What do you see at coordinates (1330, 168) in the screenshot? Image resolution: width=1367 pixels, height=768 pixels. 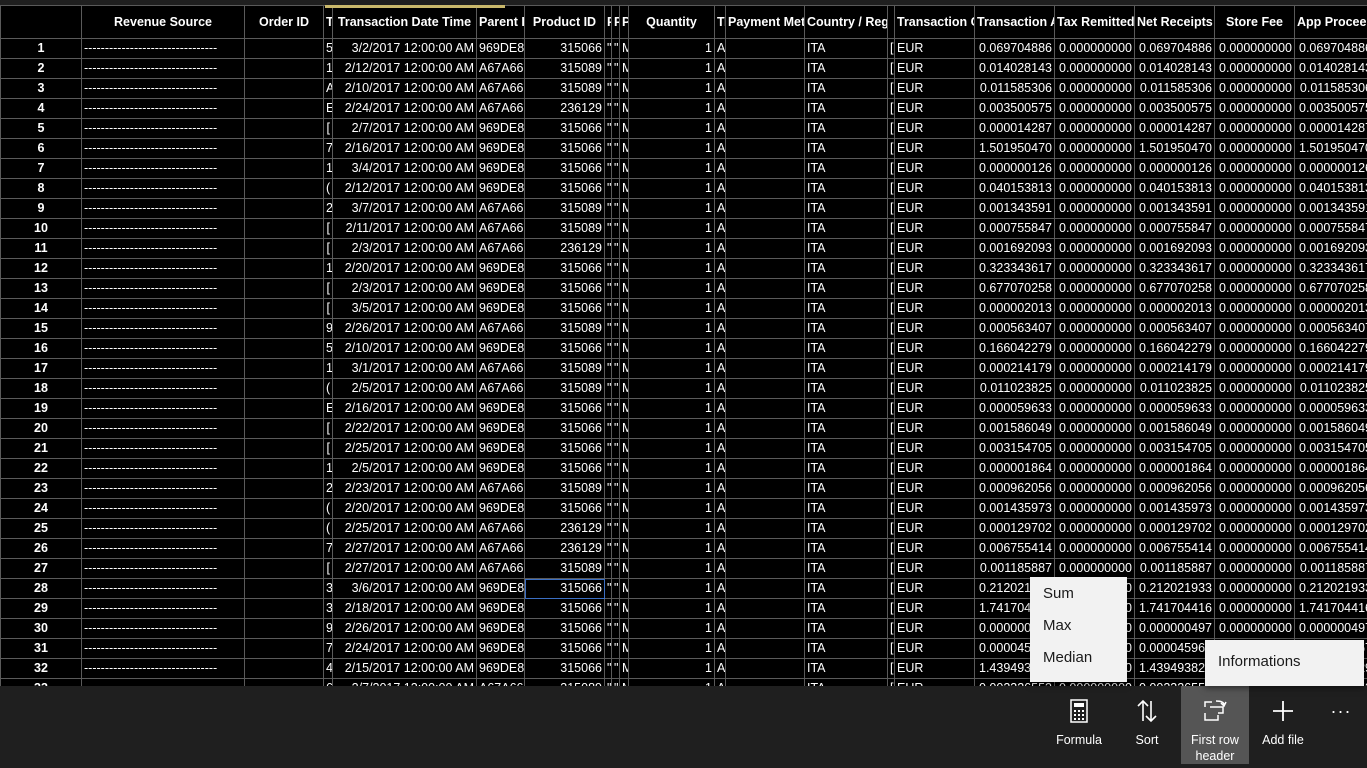 I see `table-cell: 0.000000126` at bounding box center [1330, 168].